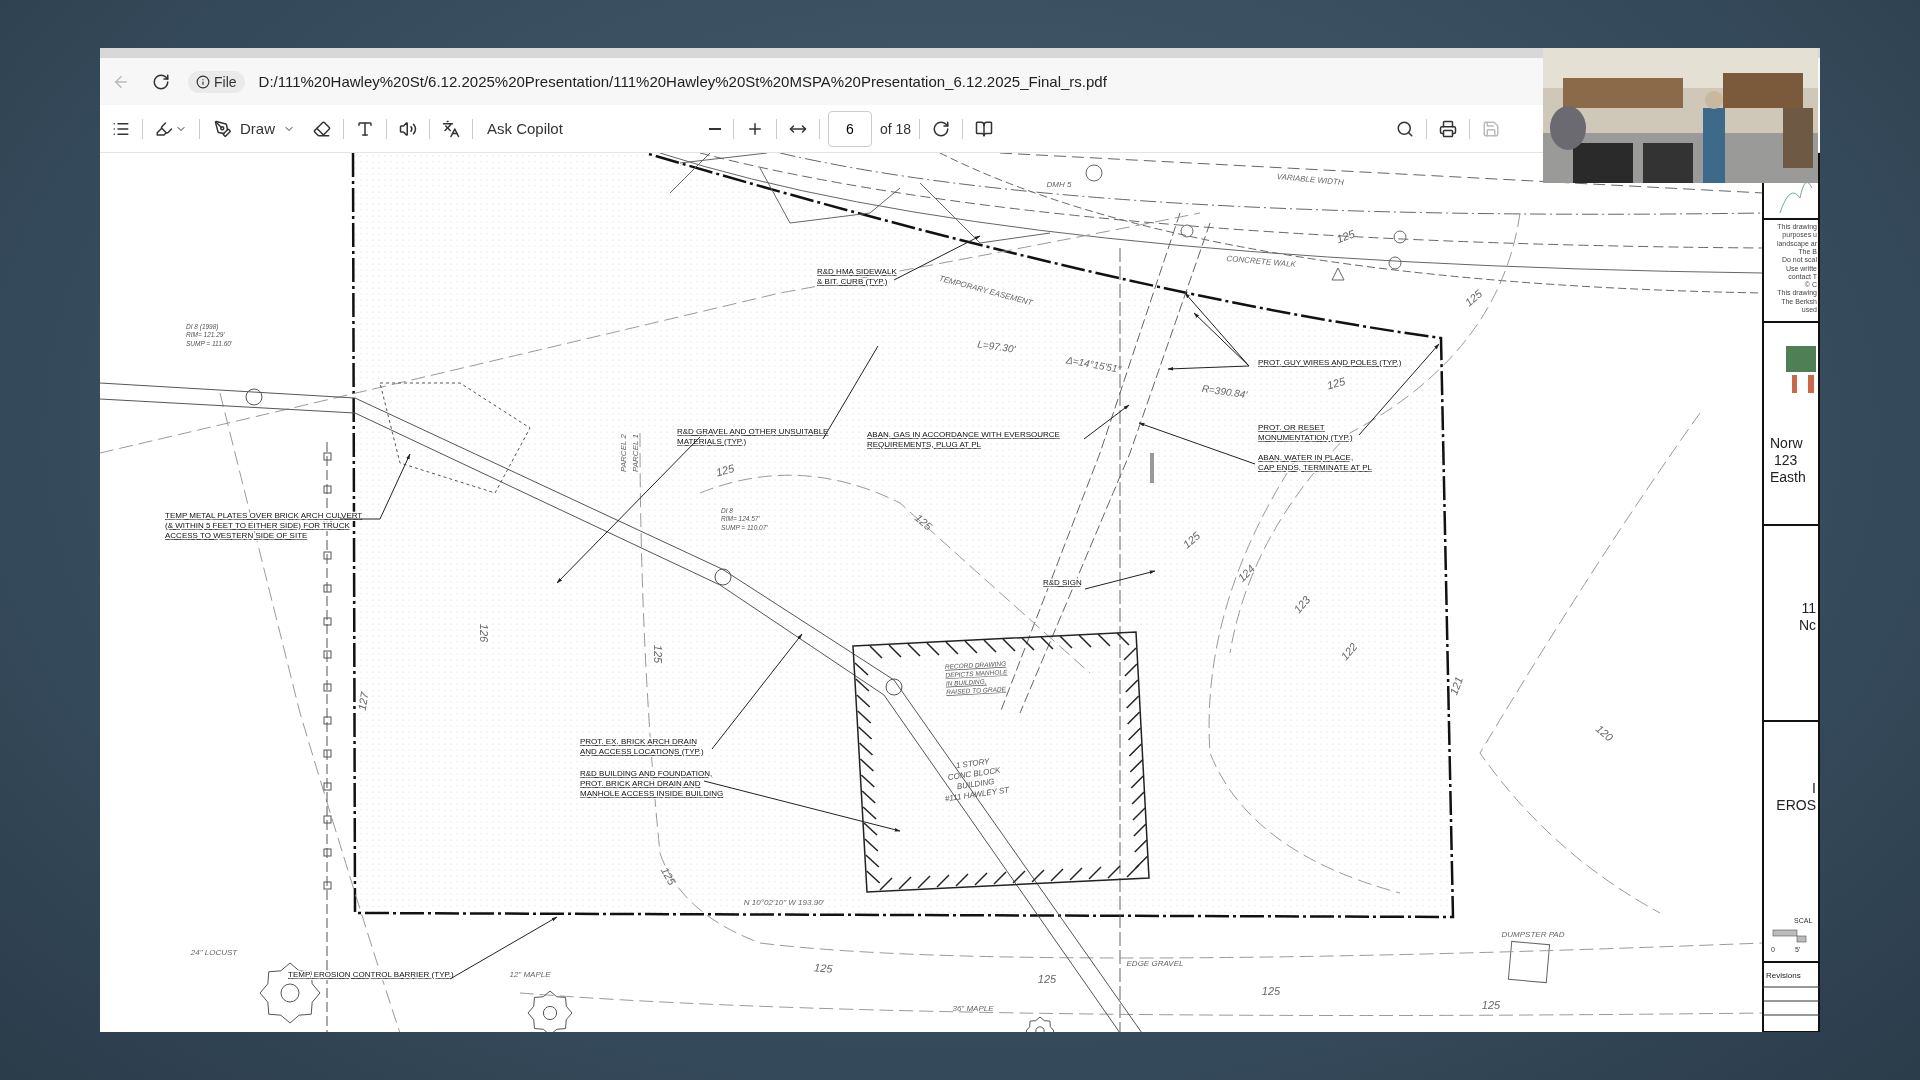 Image resolution: width=1920 pixels, height=1080 pixels. What do you see at coordinates (525, 128) in the screenshot?
I see `ask-copilot-button: Ask Copilot` at bounding box center [525, 128].